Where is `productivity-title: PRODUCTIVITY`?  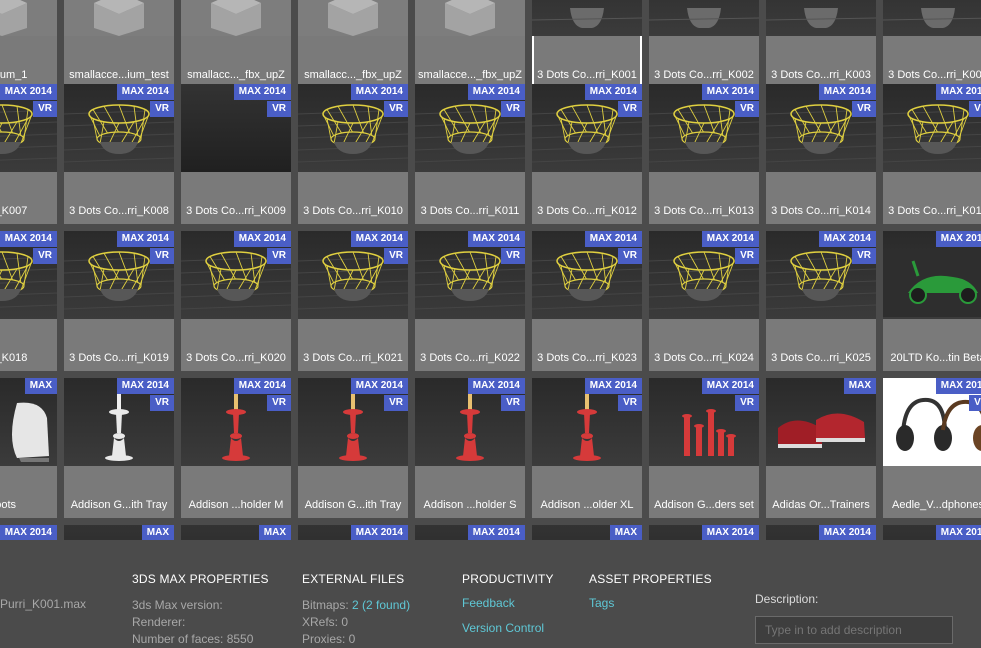 productivity-title: PRODUCTIVITY is located at coordinates (508, 579).